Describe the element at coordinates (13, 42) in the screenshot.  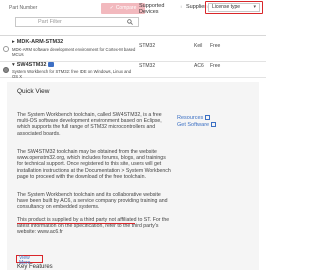
I see `caret-right-icon: ▸` at that location.